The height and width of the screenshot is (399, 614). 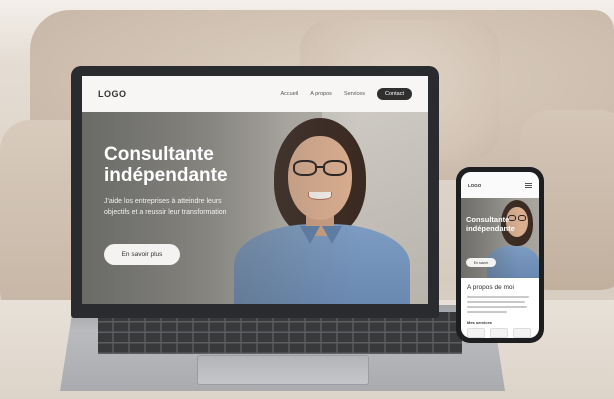 What do you see at coordinates (479, 322) in the screenshot?
I see `services-heading: Mes services` at bounding box center [479, 322].